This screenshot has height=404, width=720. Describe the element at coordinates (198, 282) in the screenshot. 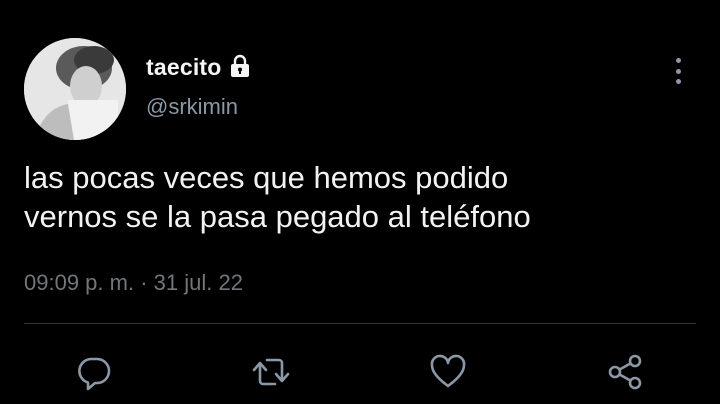

I see `tweet-date: 31 jul. 22` at that location.